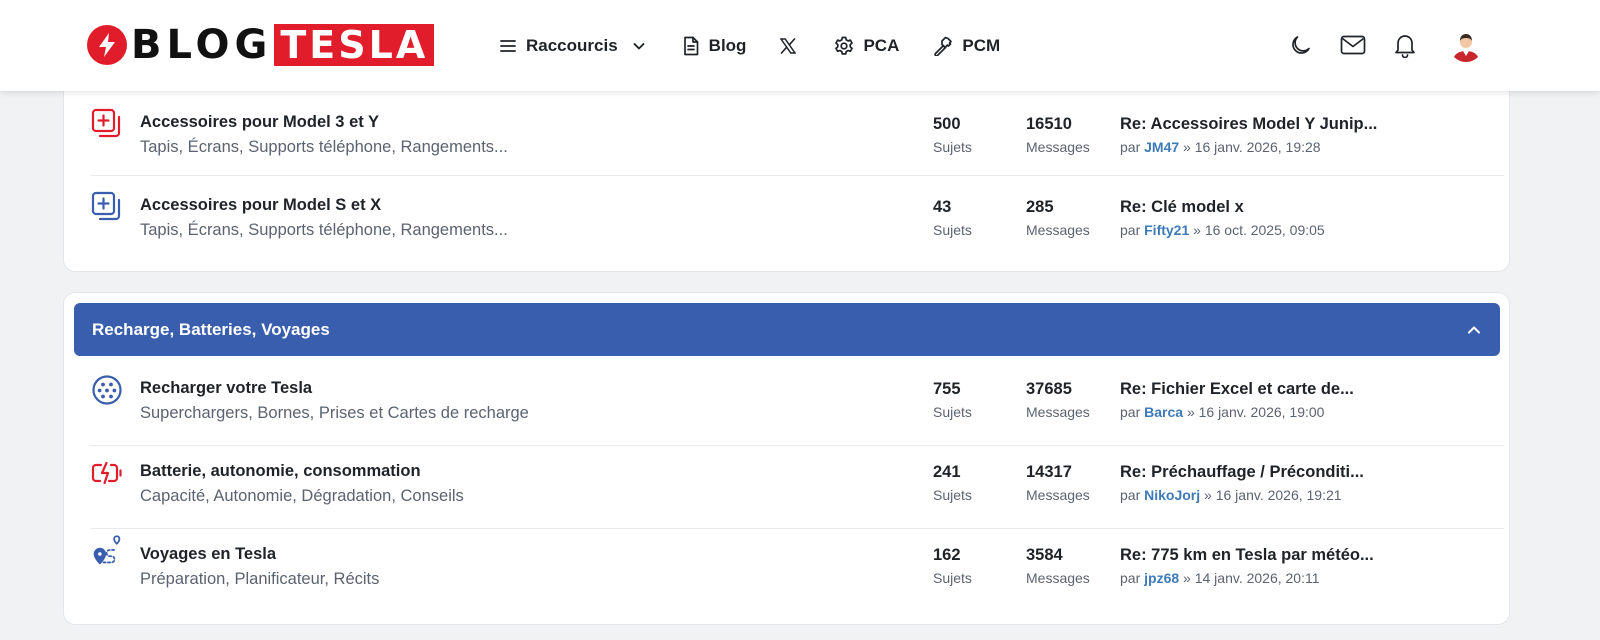 The image size is (1600, 640). Describe the element at coordinates (107, 390) in the screenshot. I see `ev-plug-icon` at that location.